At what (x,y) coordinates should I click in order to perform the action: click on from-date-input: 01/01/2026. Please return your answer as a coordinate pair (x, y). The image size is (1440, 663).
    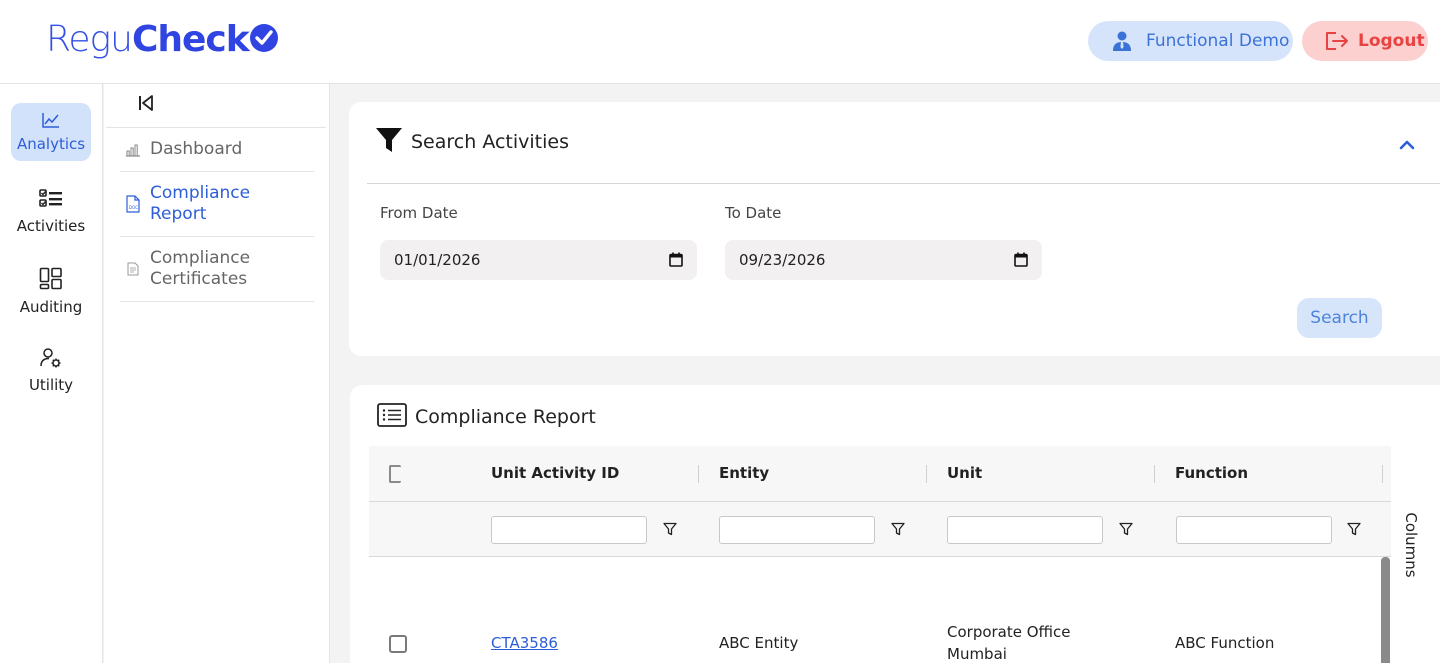
    Looking at the image, I should click on (538, 260).